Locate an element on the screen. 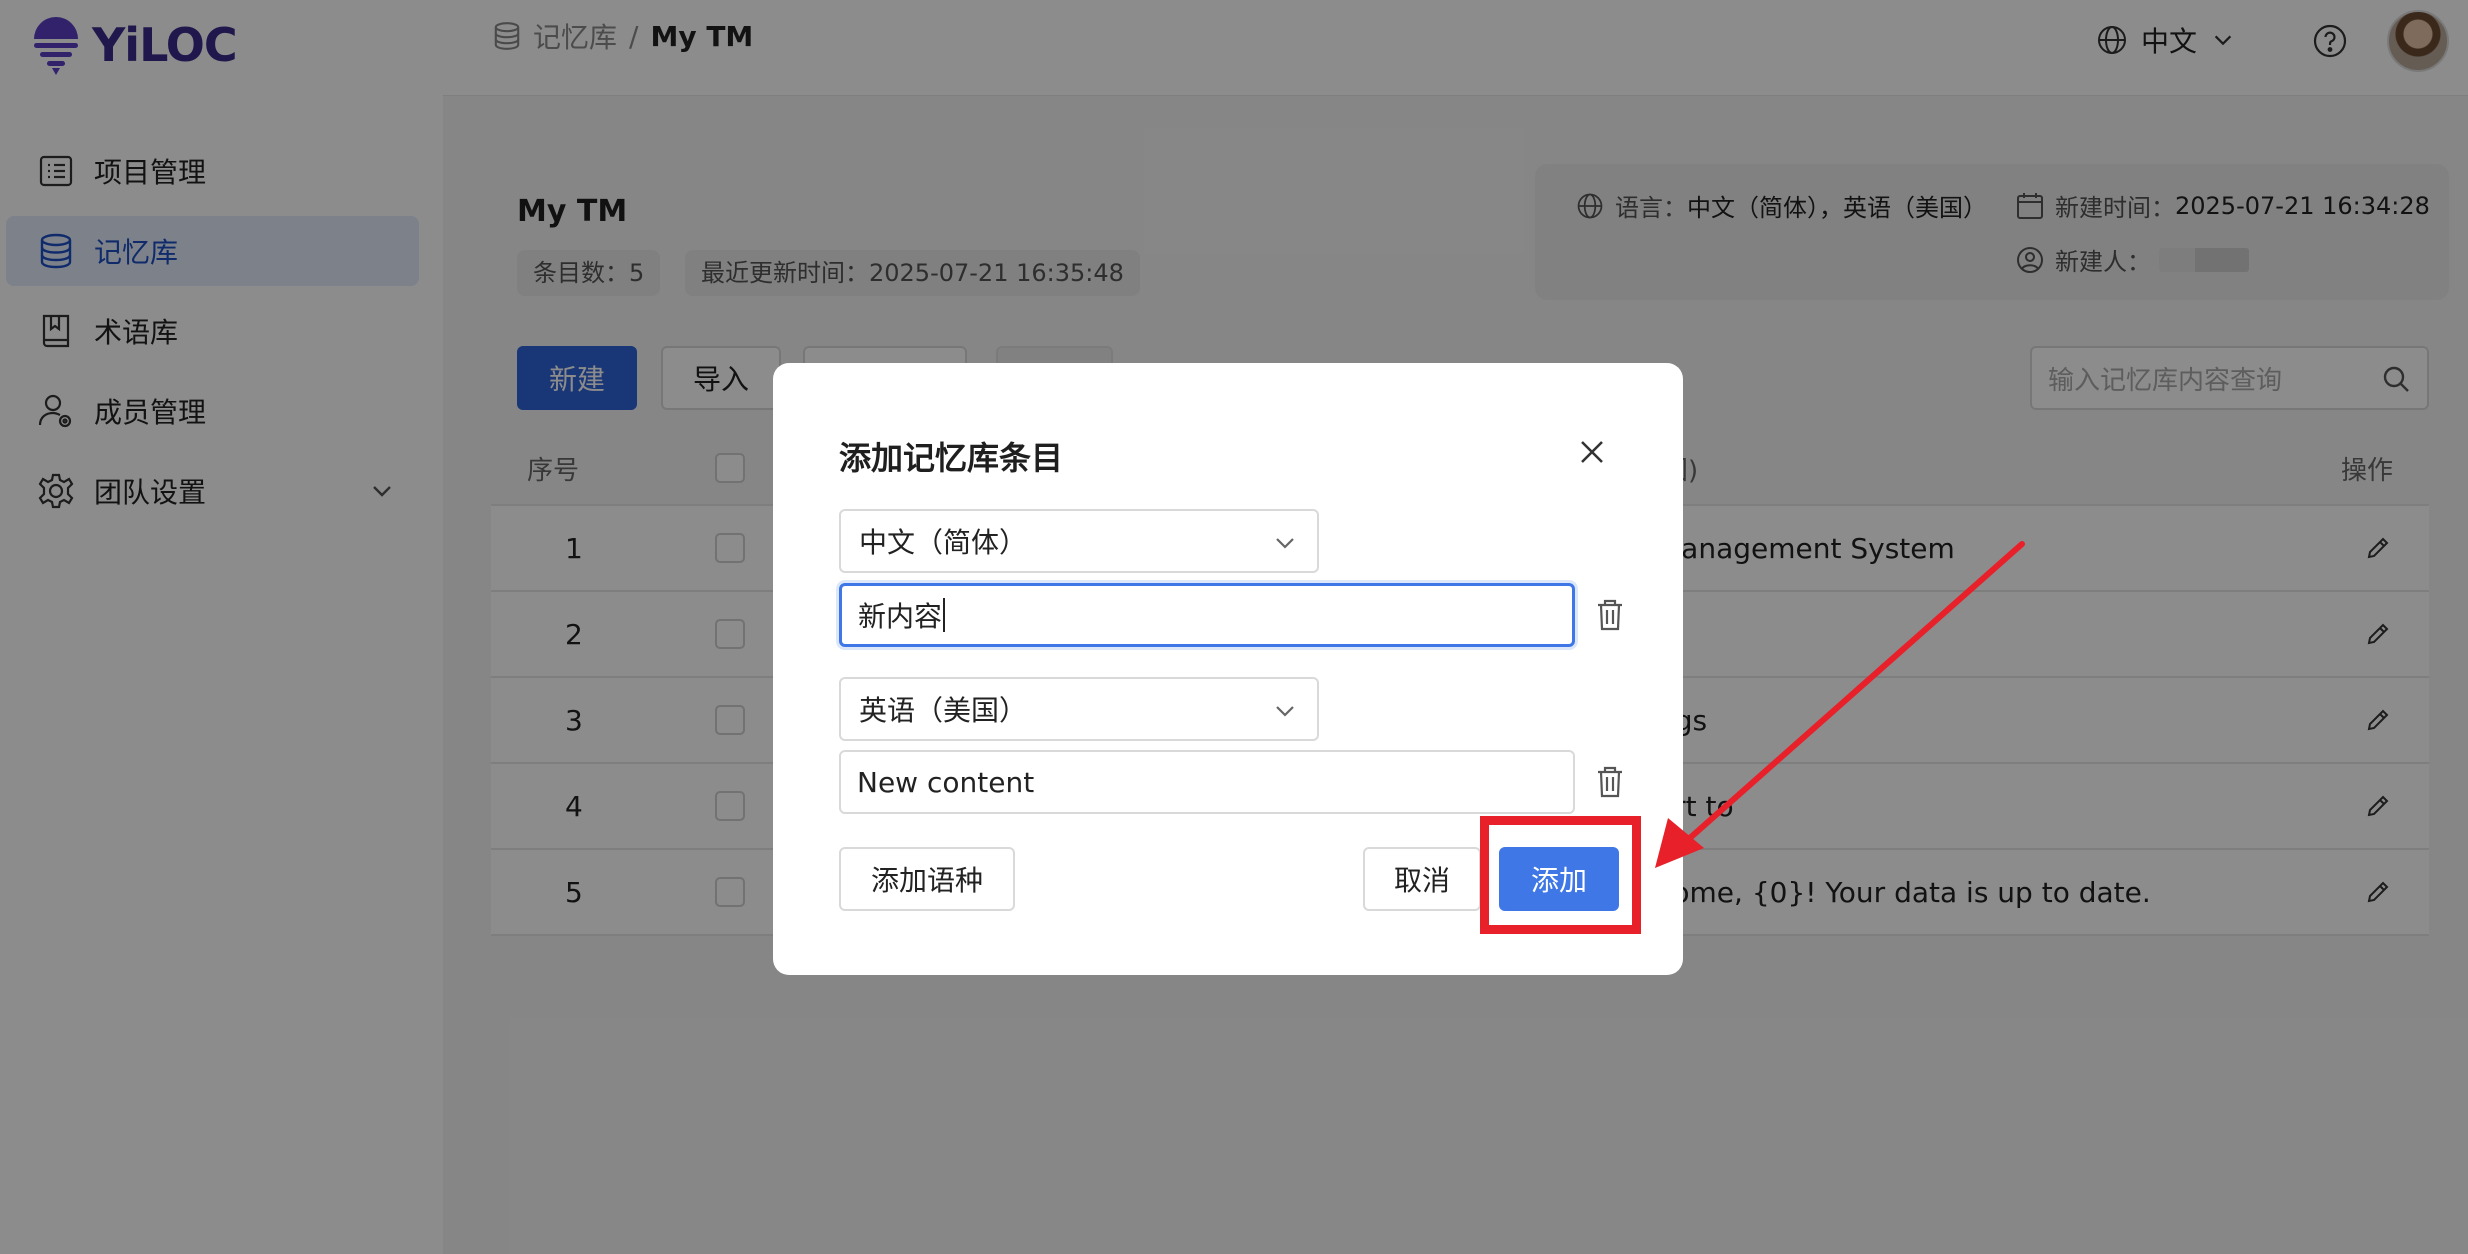 The image size is (2468, 1254). language-select: 中文（简体） is located at coordinates (1079, 541).